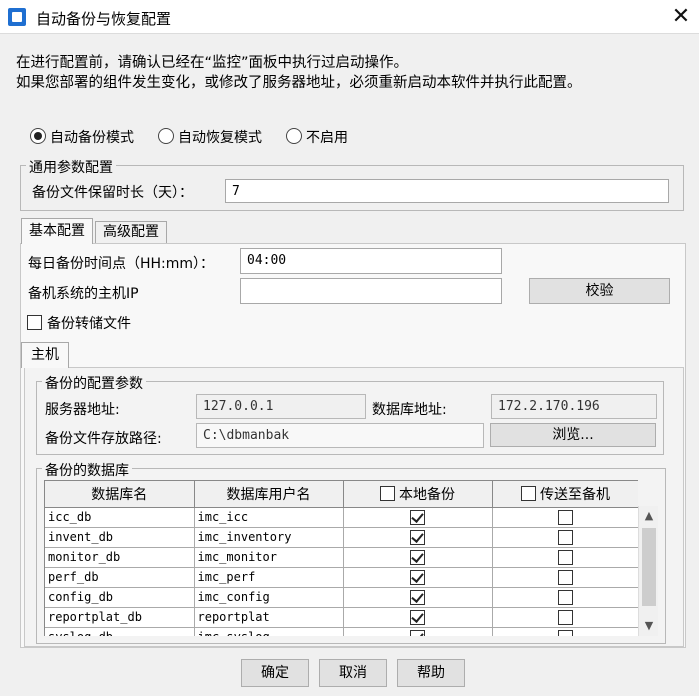  What do you see at coordinates (269, 557) in the screenshot?
I see `db-user-cell: imc_monitor` at bounding box center [269, 557].